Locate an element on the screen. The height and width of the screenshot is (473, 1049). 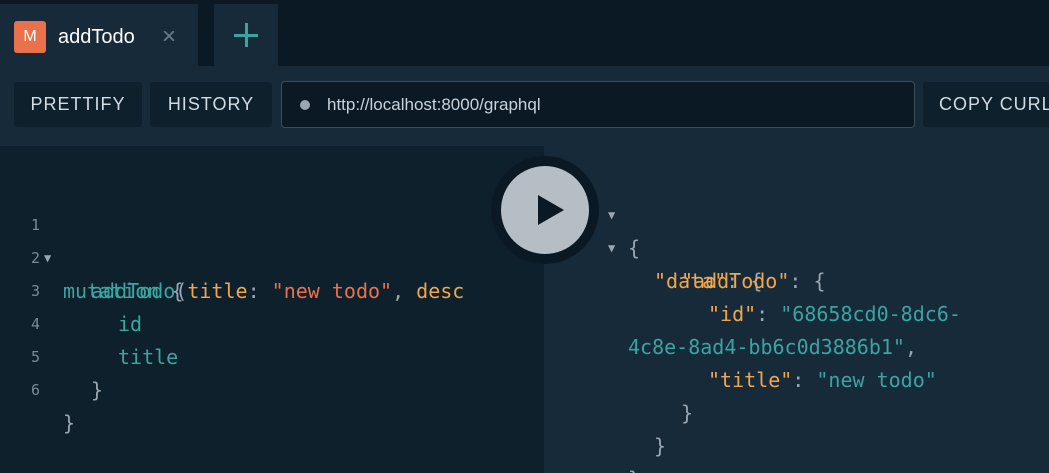
editor-line: 5 } is located at coordinates (272, 355).